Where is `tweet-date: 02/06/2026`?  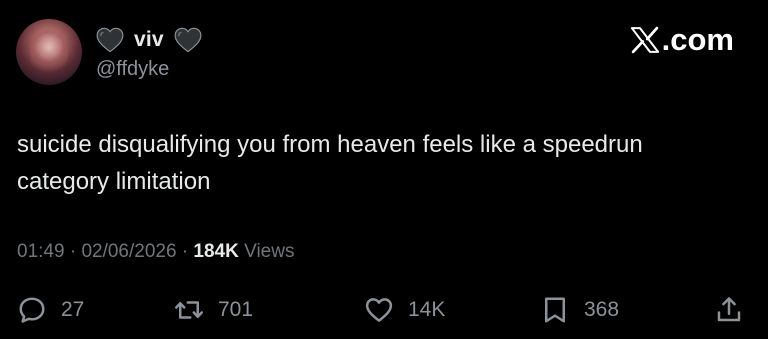 tweet-date: 02/06/2026 is located at coordinates (128, 251).